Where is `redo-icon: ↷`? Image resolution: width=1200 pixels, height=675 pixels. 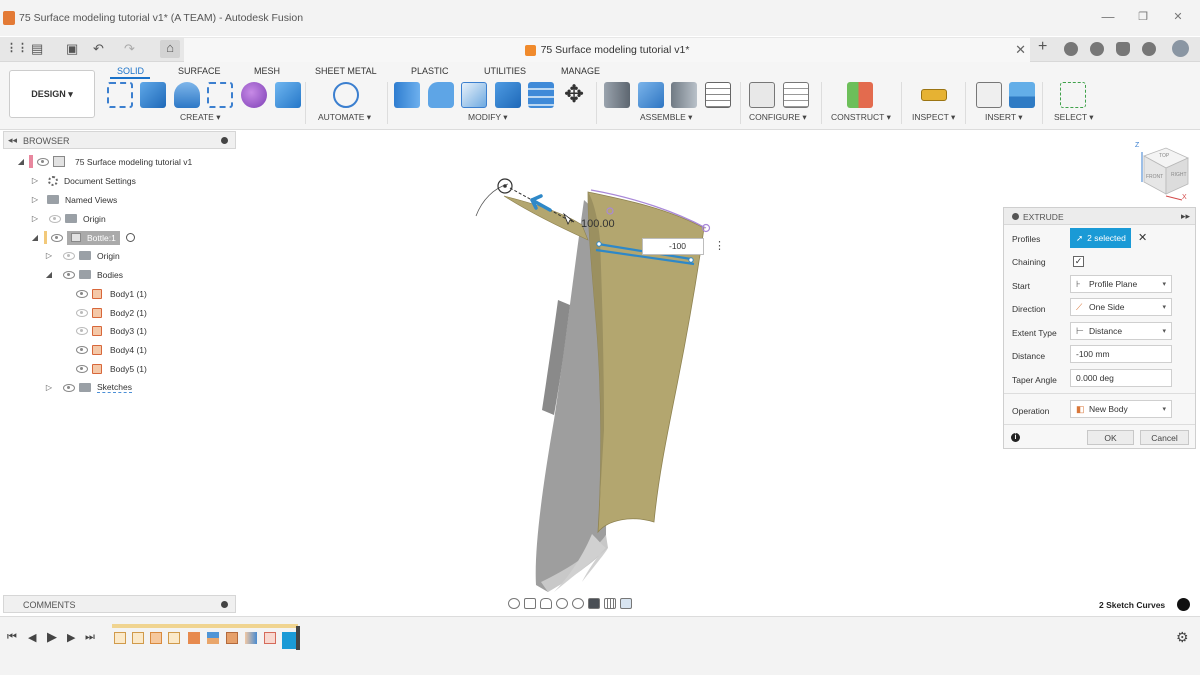
redo-icon: ↷ is located at coordinates (129, 49).